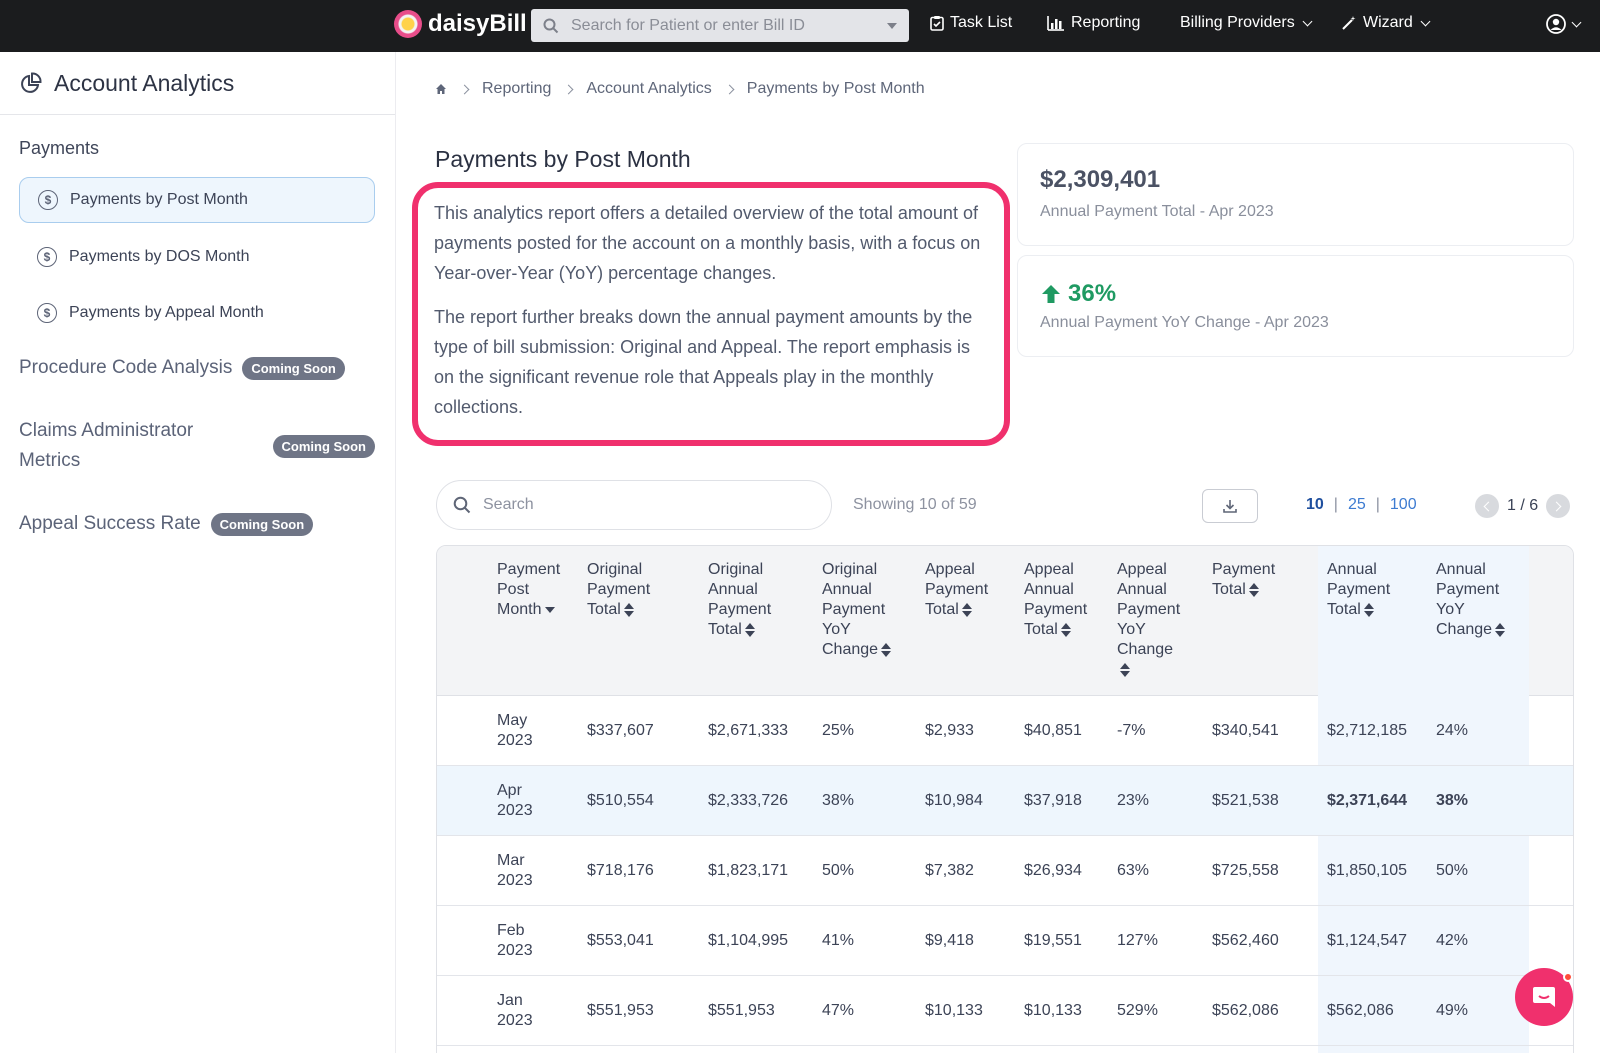 This screenshot has width=1600, height=1053. What do you see at coordinates (110, 523) in the screenshot?
I see `sidebar-item-label: Appeal Success Rate` at bounding box center [110, 523].